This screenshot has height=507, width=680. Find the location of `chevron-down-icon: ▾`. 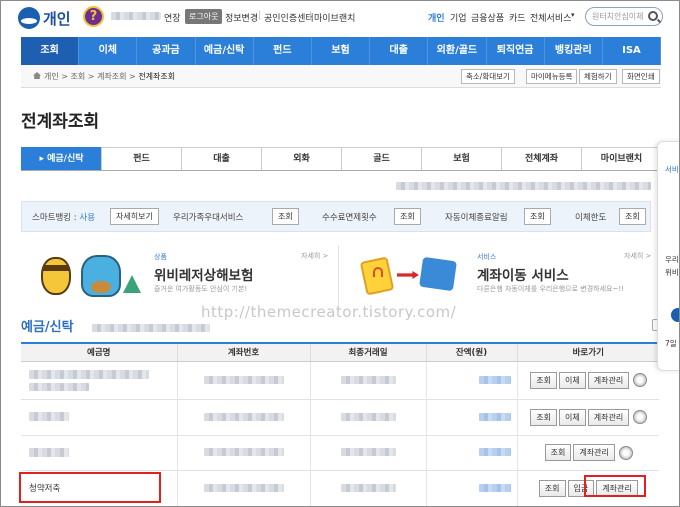

chevron-down-icon: ▾ is located at coordinates (573, 15).